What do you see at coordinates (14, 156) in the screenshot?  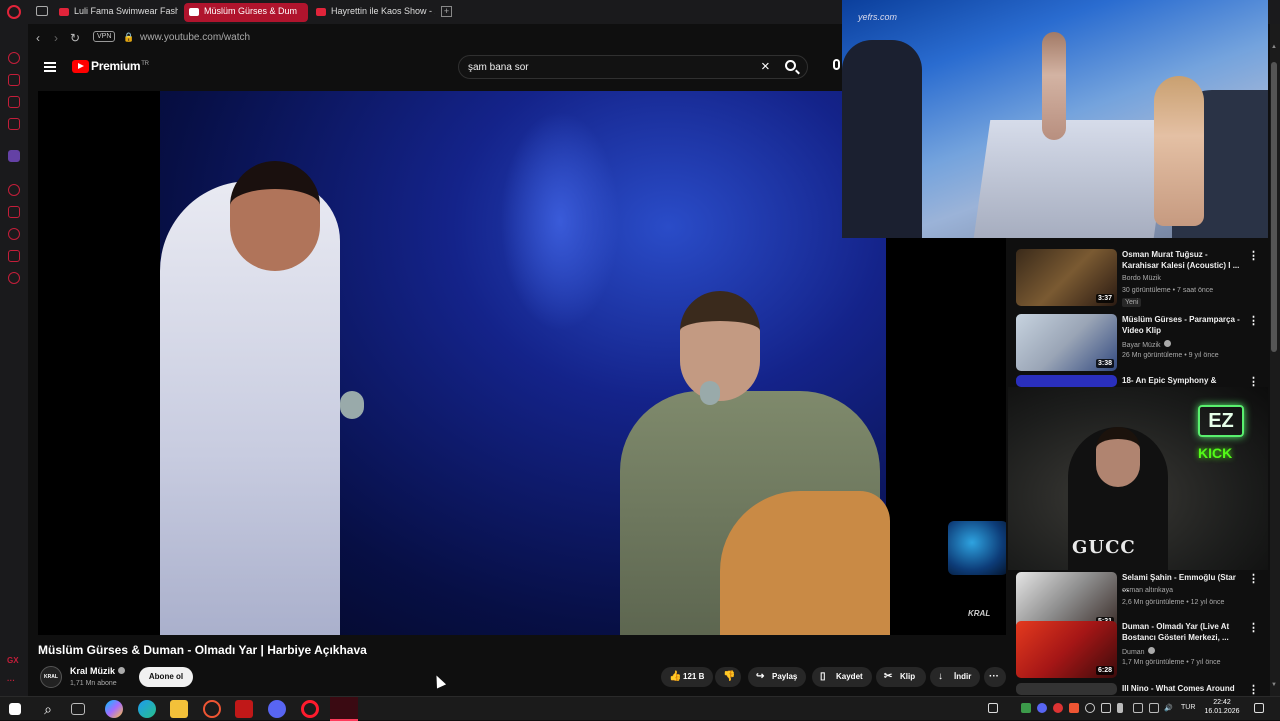 I see `twitch-icon` at bounding box center [14, 156].